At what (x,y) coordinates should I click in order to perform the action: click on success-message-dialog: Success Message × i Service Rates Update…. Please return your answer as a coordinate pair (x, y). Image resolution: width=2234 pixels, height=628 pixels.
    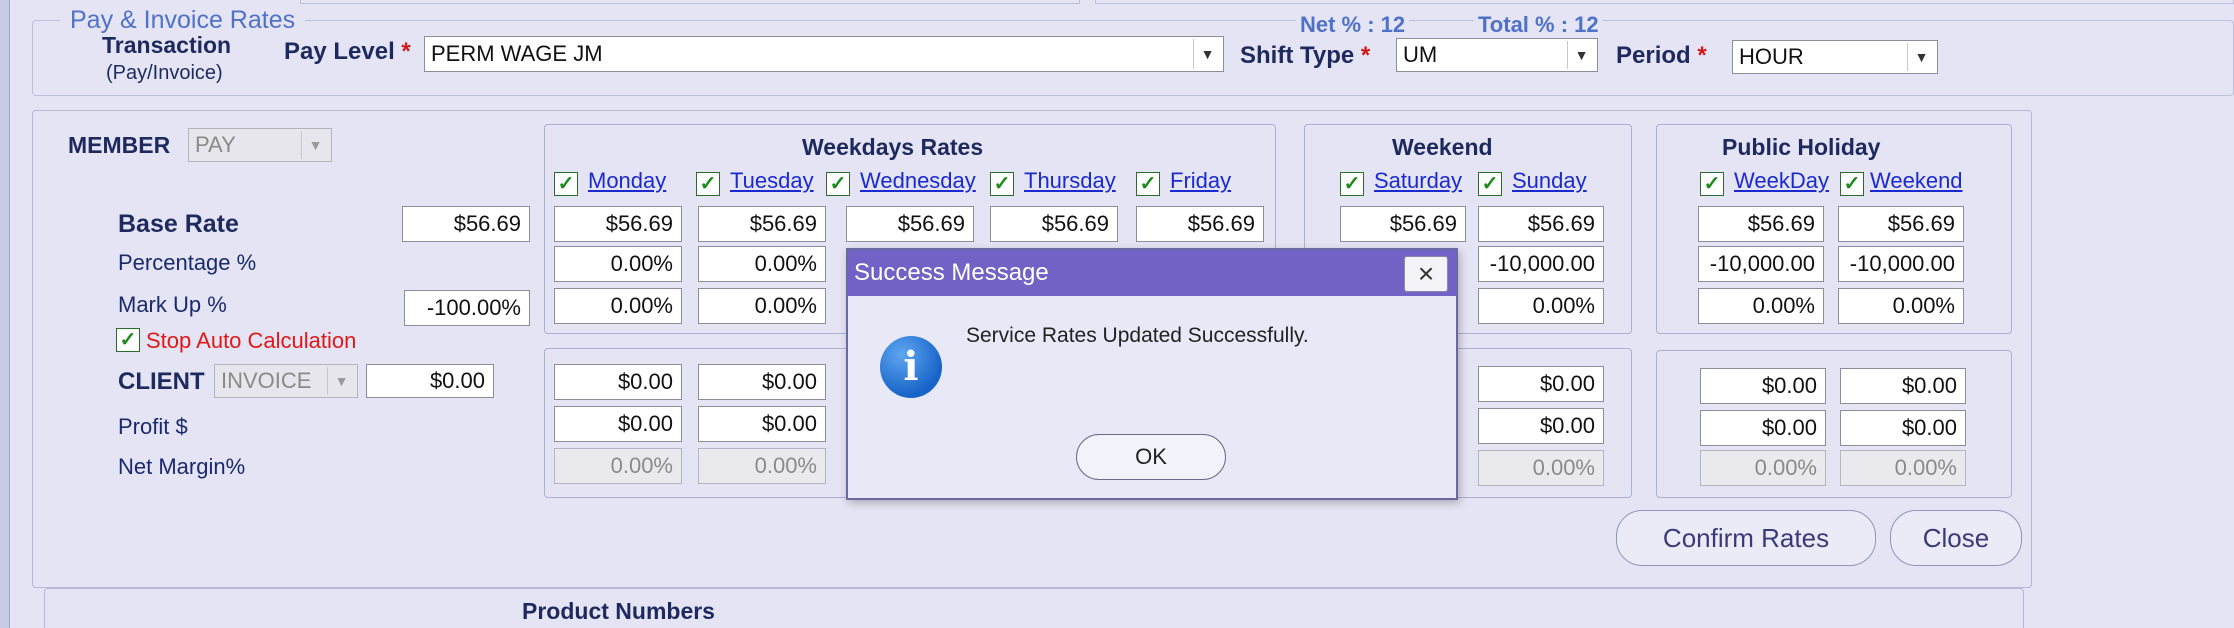
    Looking at the image, I should click on (1152, 374).